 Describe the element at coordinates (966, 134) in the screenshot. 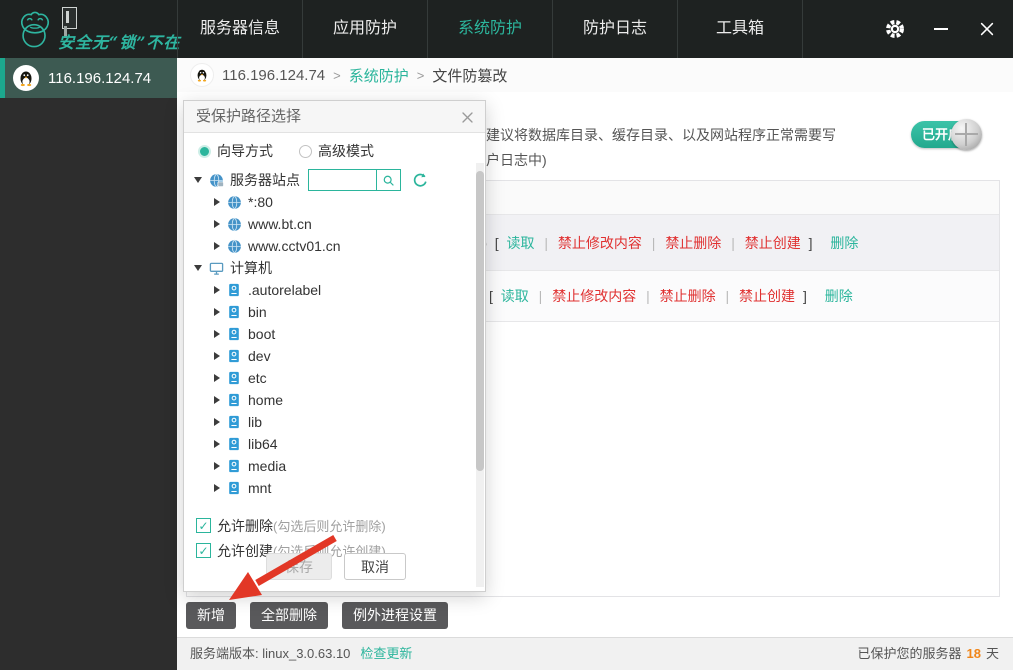

I see `toggle-knob-icon` at that location.